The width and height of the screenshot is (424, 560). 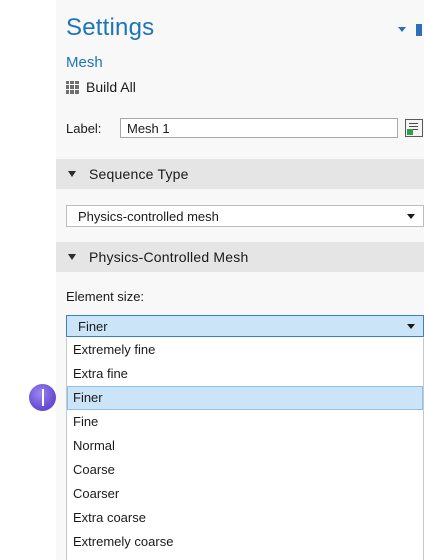 I want to click on option-label: Fine, so click(x=86, y=421).